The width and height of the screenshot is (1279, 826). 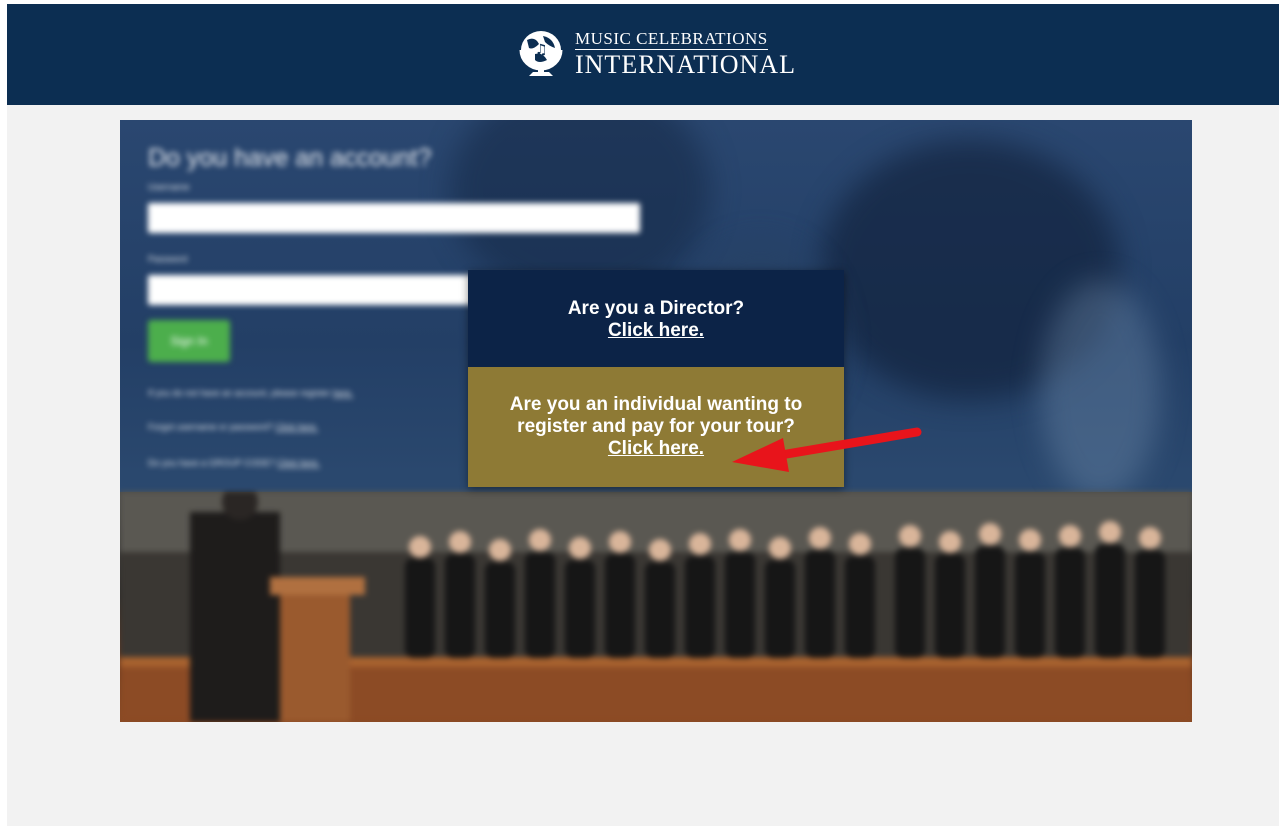 What do you see at coordinates (211, 463) in the screenshot?
I see `group-code-text: Do you have a GROUP CODE?` at bounding box center [211, 463].